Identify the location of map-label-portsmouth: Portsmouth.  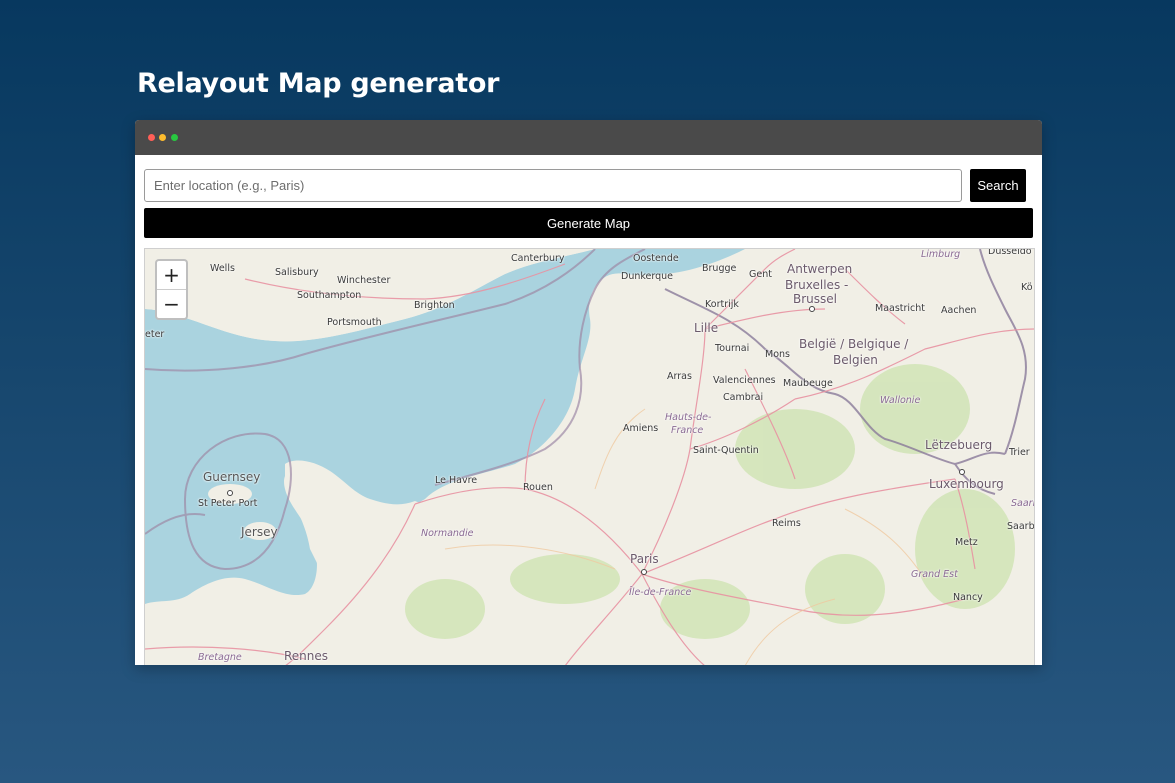
(354, 322).